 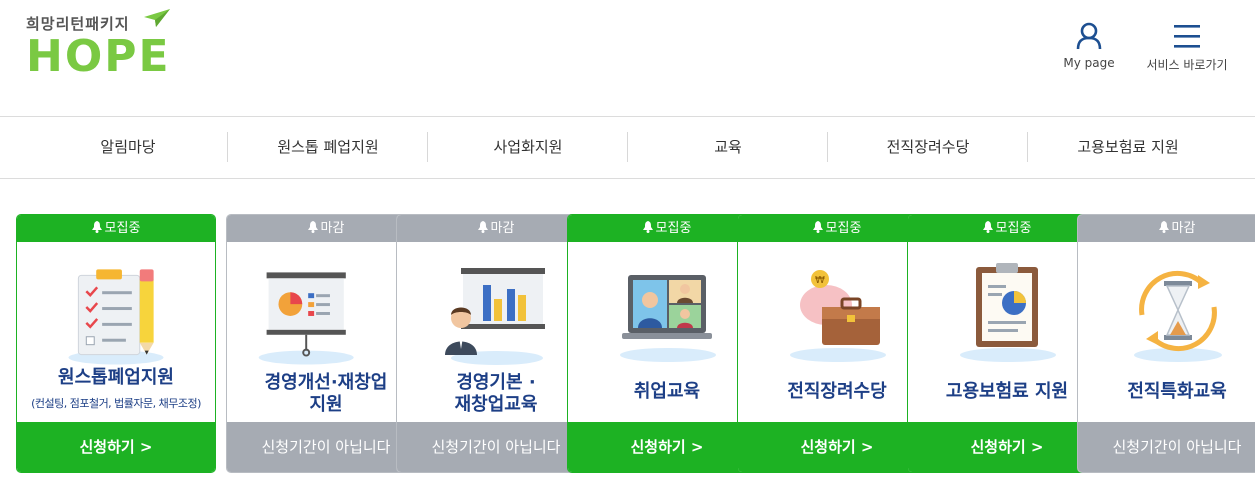 I want to click on nav-item-transition-allowance: 전직장려수당, so click(x=928, y=147).